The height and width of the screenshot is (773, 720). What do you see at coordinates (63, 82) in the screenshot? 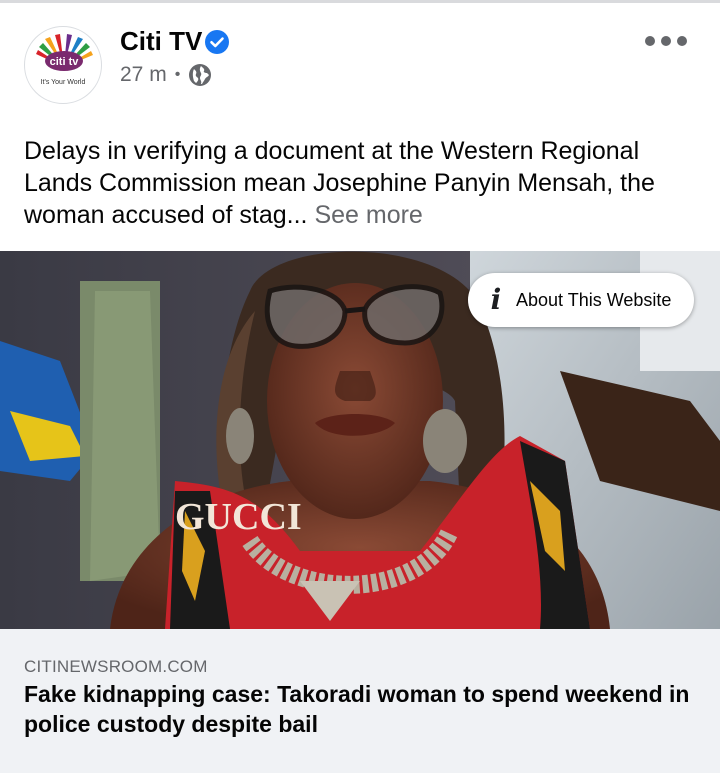
I see `logo-tagline: It's Your World` at bounding box center [63, 82].